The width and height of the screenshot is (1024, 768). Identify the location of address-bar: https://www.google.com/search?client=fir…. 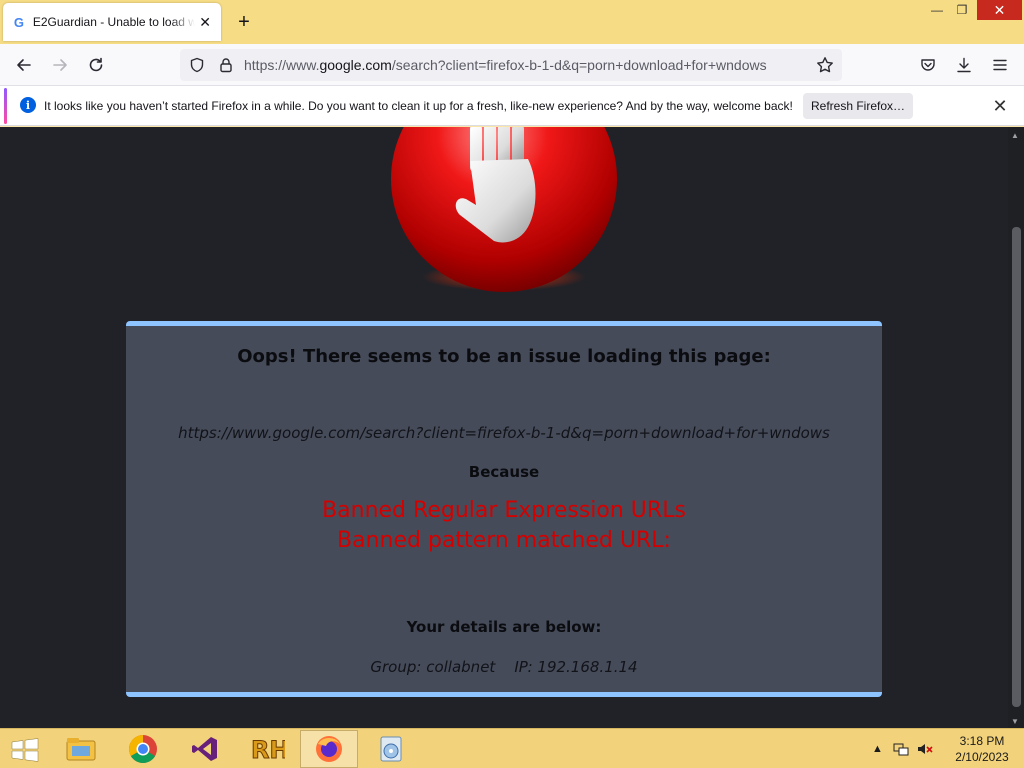
(511, 65).